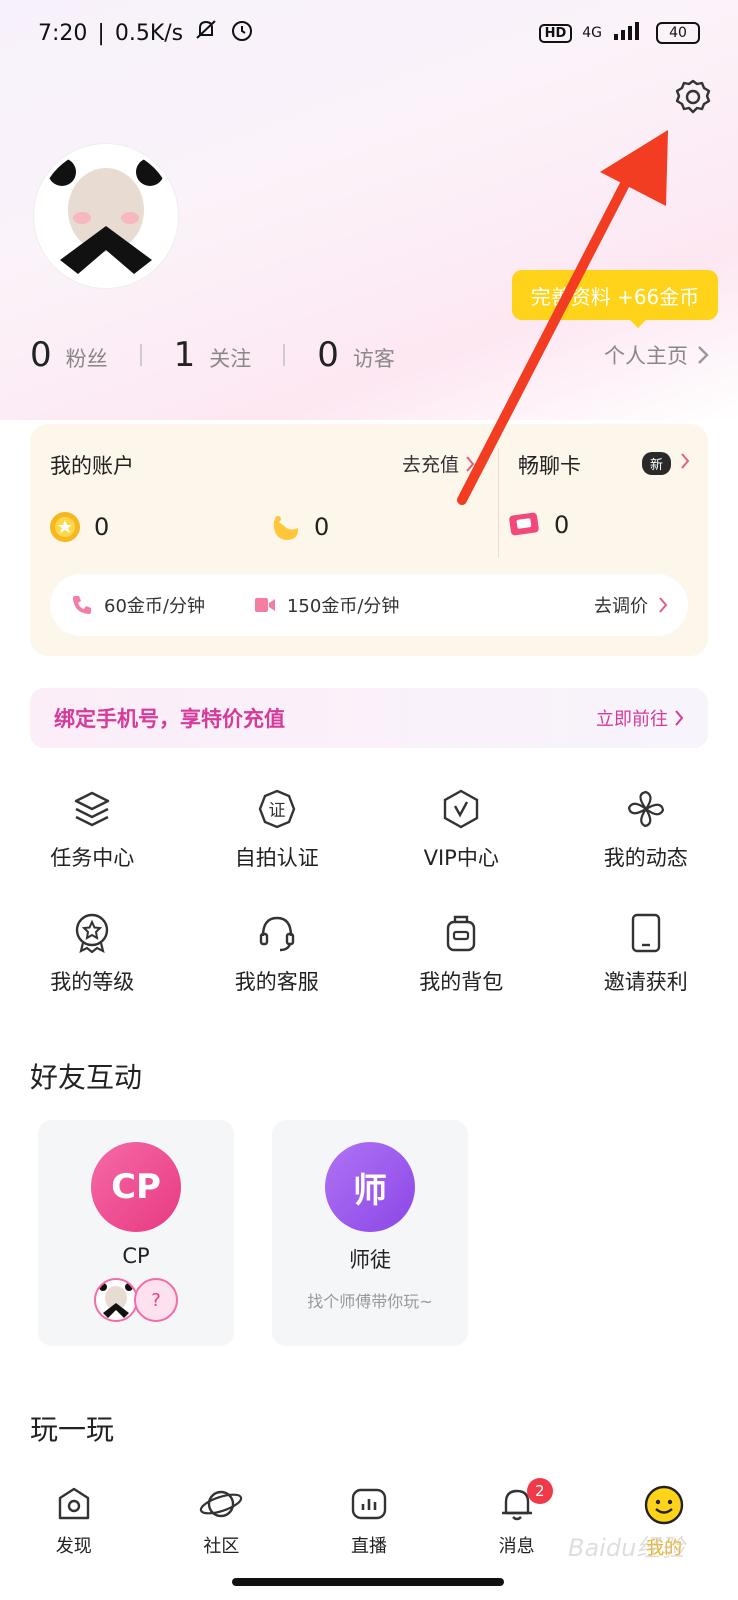 The width and height of the screenshot is (738, 1600). Describe the element at coordinates (326, 605) in the screenshot. I see `video-price: 150金币/分钟` at that location.